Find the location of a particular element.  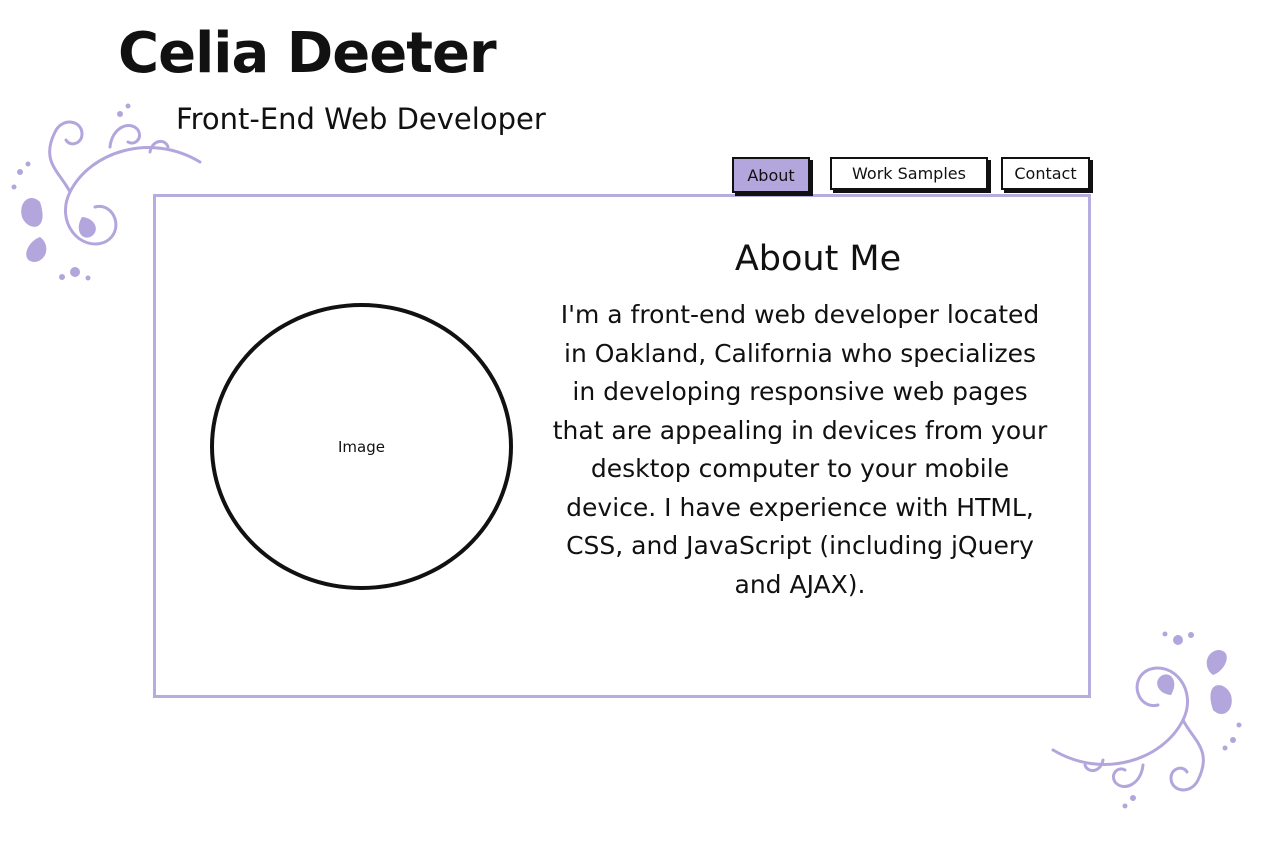

nav-about-button: About is located at coordinates (771, 175).